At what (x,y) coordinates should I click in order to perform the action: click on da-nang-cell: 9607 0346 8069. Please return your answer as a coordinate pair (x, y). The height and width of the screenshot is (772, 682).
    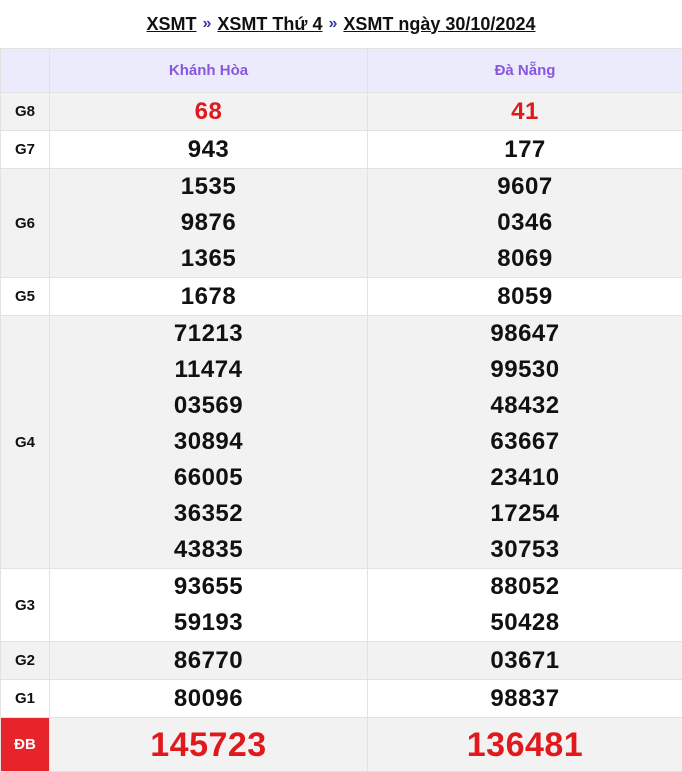
    Looking at the image, I should click on (524, 223).